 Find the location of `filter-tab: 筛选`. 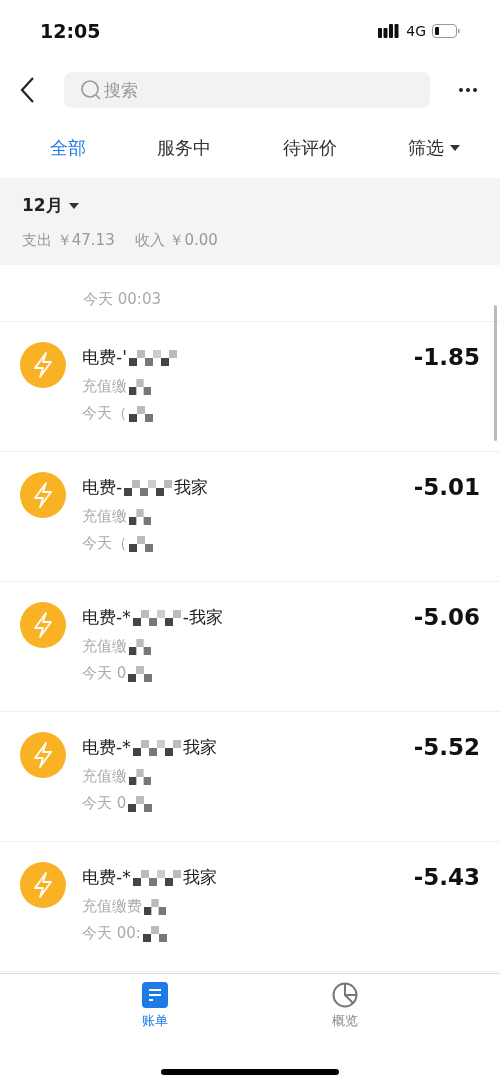

filter-tab: 筛选 is located at coordinates (434, 148).